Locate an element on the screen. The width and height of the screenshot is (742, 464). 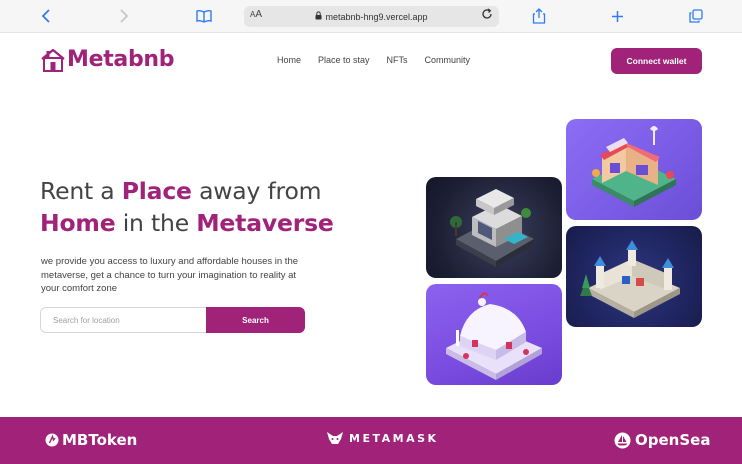
hero-title-highlight: Home is located at coordinates (78, 223).